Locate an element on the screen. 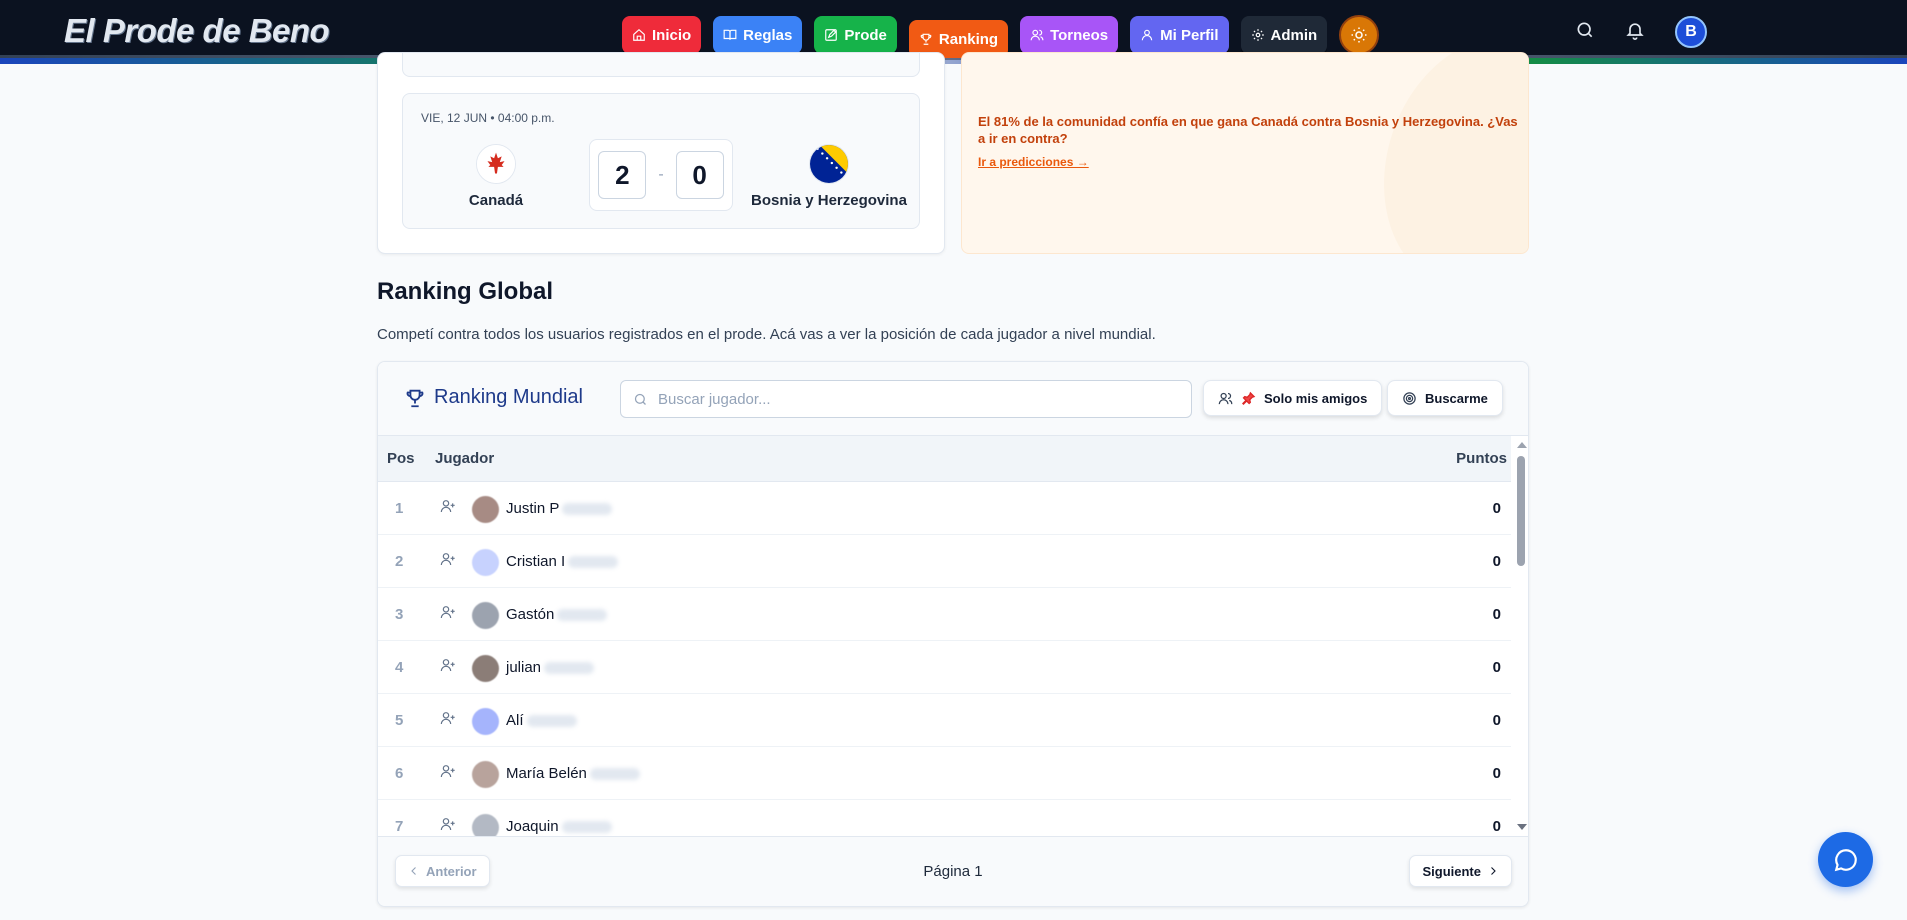 This screenshot has height=920, width=1907. bell-icon is located at coordinates (1635, 31).